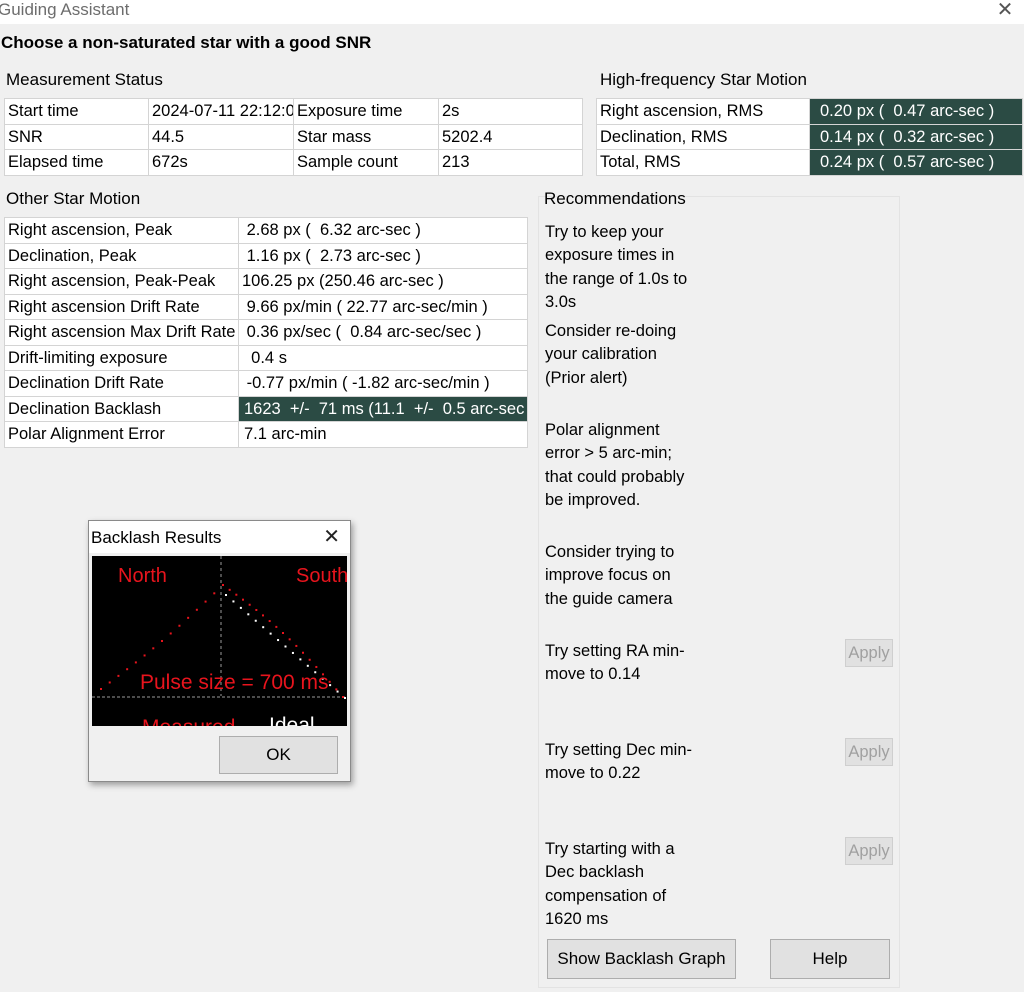  I want to click on dialog-title-bar: Backlash Results ✕, so click(219, 537).